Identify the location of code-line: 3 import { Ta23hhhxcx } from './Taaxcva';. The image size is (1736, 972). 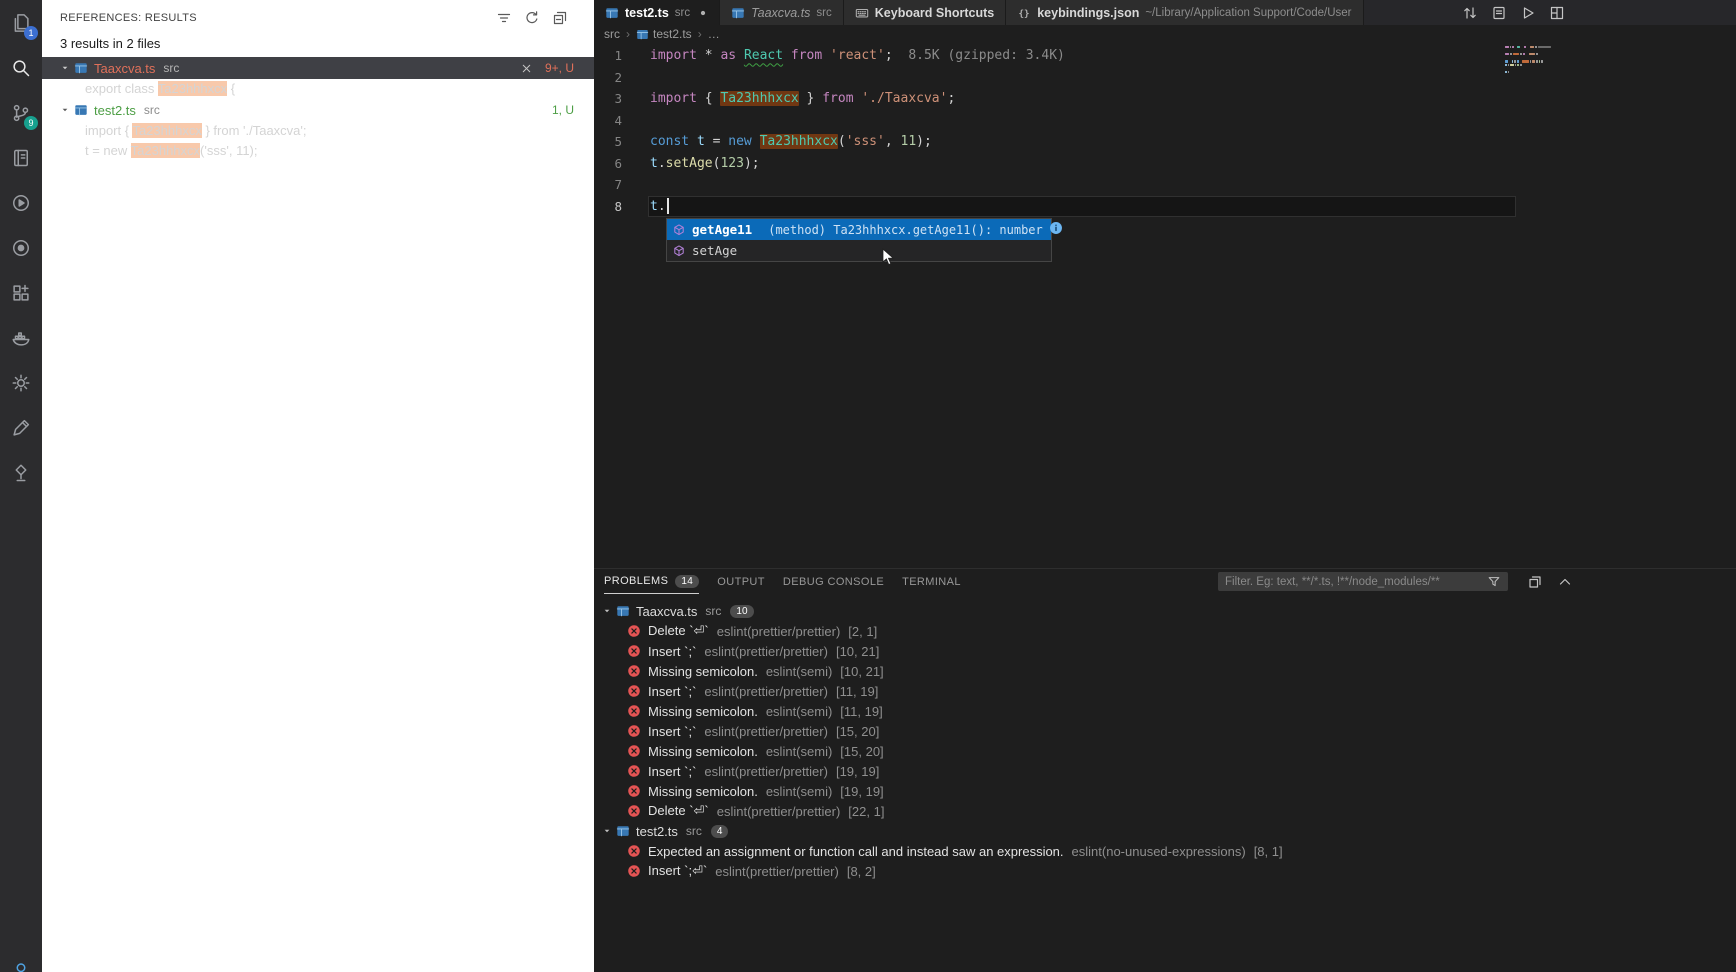
(1165, 99).